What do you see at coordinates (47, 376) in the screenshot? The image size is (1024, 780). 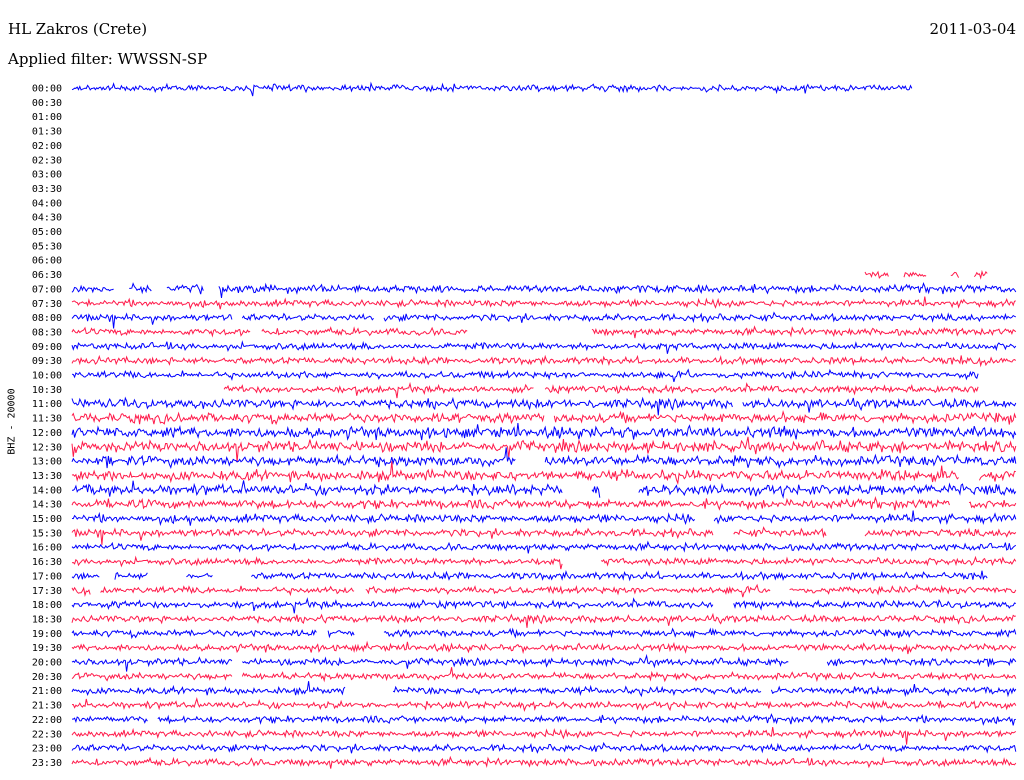 I see `time-tick-label: 10:00` at bounding box center [47, 376].